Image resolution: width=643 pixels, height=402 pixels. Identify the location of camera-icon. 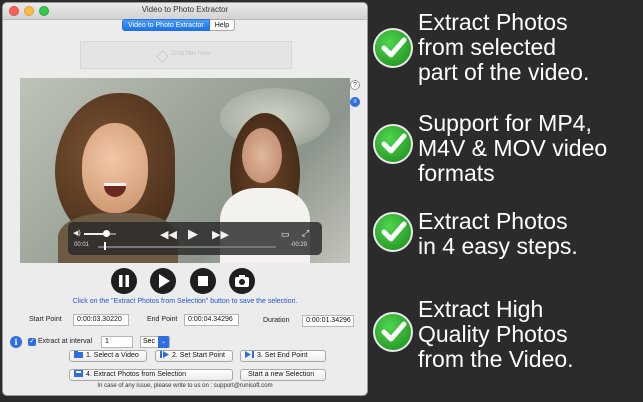
(242, 281).